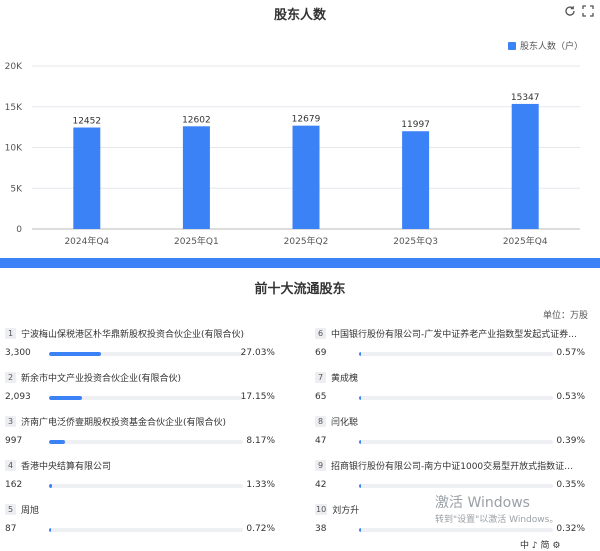  Describe the element at coordinates (66, 466) in the screenshot. I see `shareholder-name: 香港中央结算有限公司` at that location.